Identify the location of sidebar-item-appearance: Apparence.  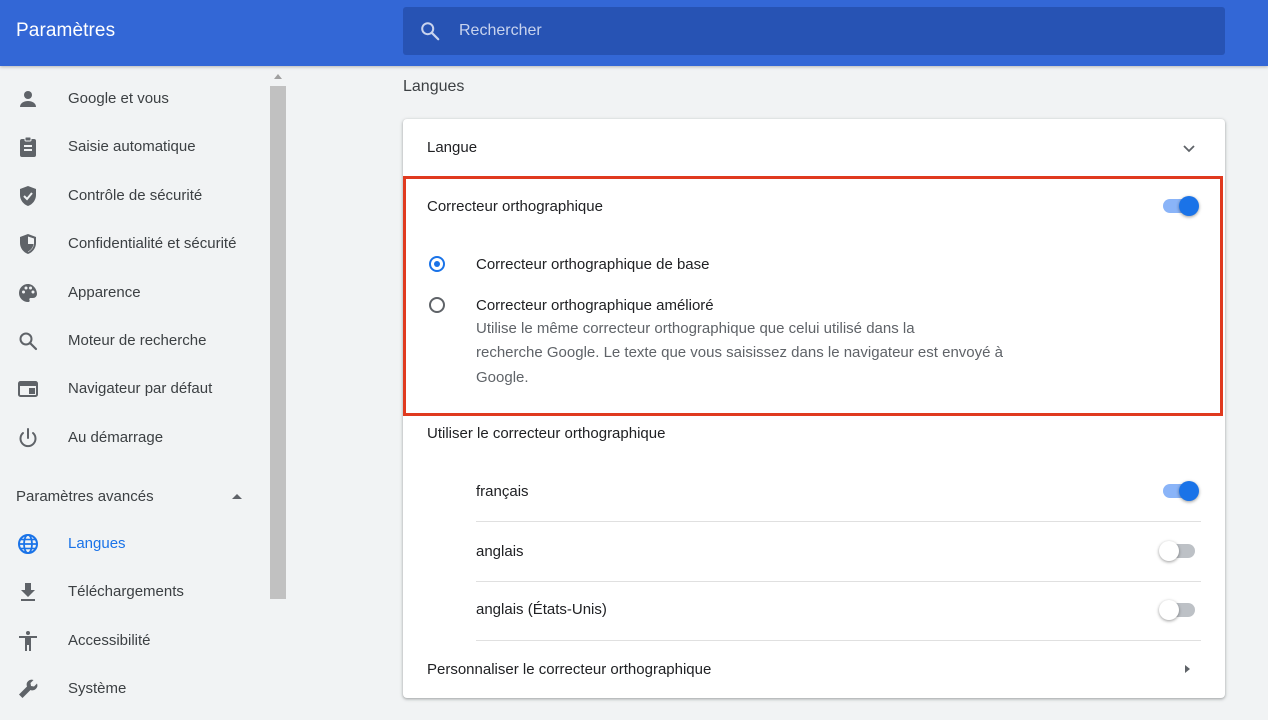
(134, 293).